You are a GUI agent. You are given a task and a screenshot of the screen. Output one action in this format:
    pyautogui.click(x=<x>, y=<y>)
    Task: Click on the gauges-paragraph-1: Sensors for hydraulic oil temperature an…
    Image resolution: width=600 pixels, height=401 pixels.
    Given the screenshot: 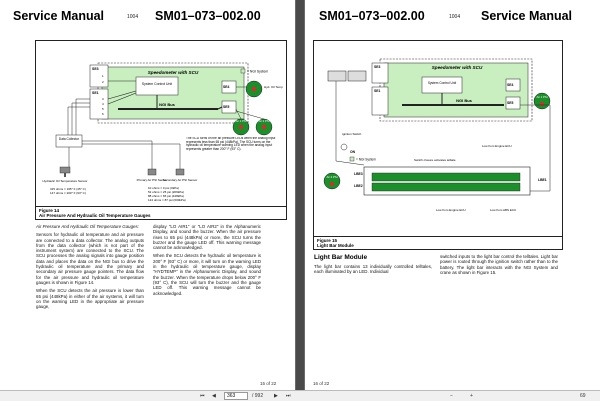 What is the action you would take?
    pyautogui.click(x=90, y=258)
    